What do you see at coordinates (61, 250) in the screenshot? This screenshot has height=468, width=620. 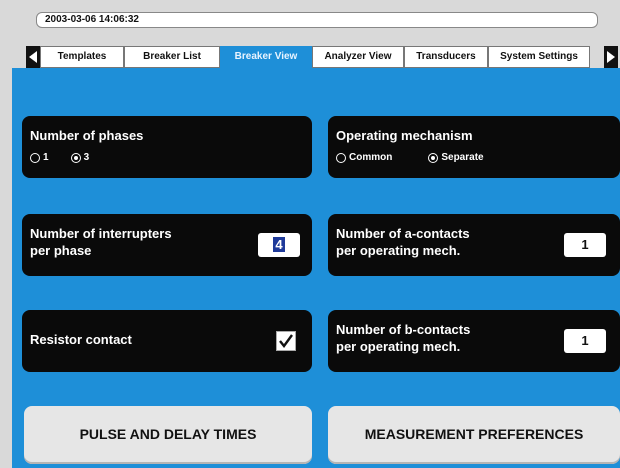 I see `interrupters-title-line2: per phase` at bounding box center [61, 250].